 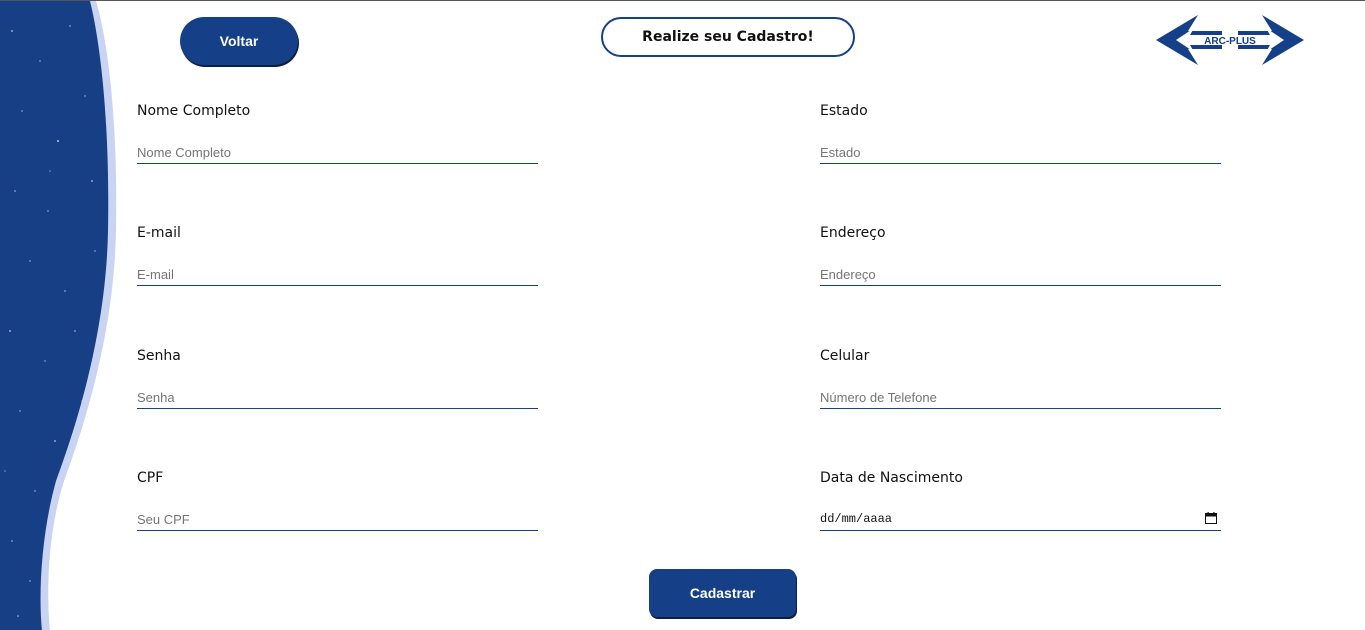 I want to click on field-full-name: Nome Completo, so click(x=337, y=132).